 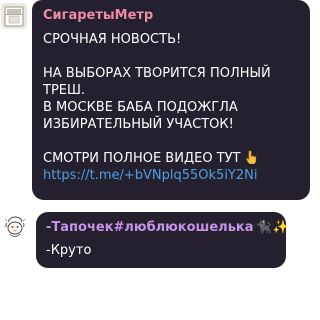 I want to click on pointing-down-hand-emoji-icon, so click(x=251, y=157).